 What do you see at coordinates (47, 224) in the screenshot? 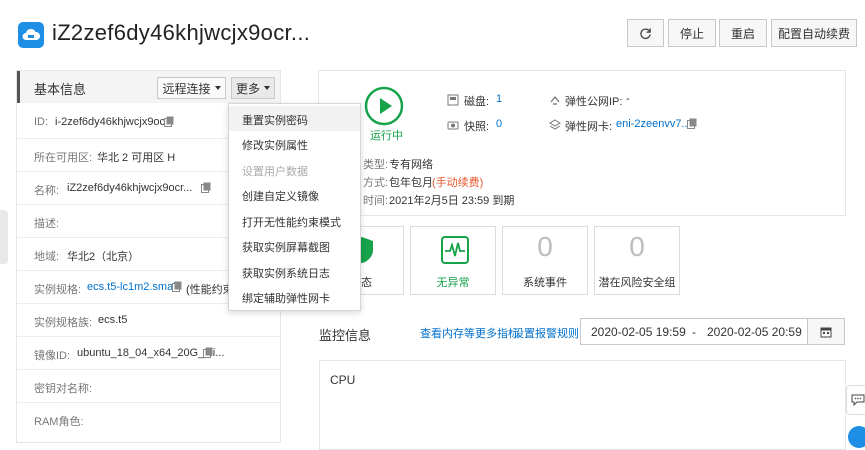
I see `info-label: 描述:` at bounding box center [47, 224].